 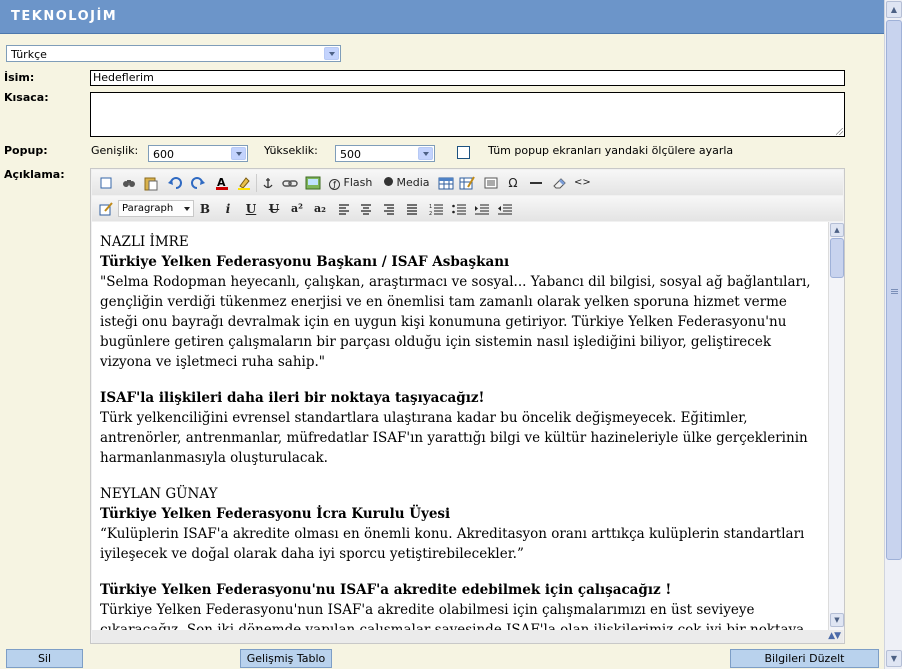 What do you see at coordinates (148, 208) in the screenshot?
I see `format-select-value: Paragraph` at bounding box center [148, 208].